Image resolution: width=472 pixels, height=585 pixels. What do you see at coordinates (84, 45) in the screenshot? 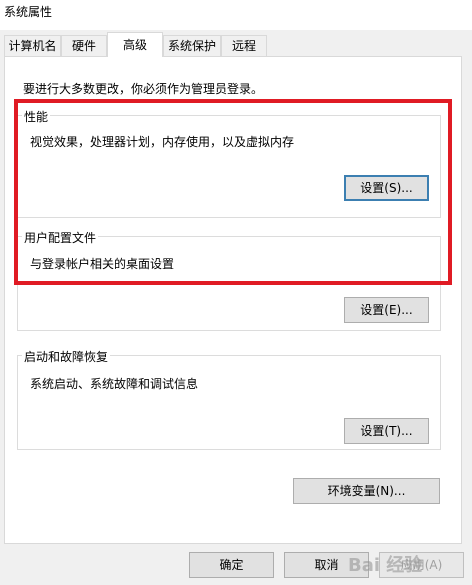
I see `tab-hardware: 硬件` at bounding box center [84, 45].